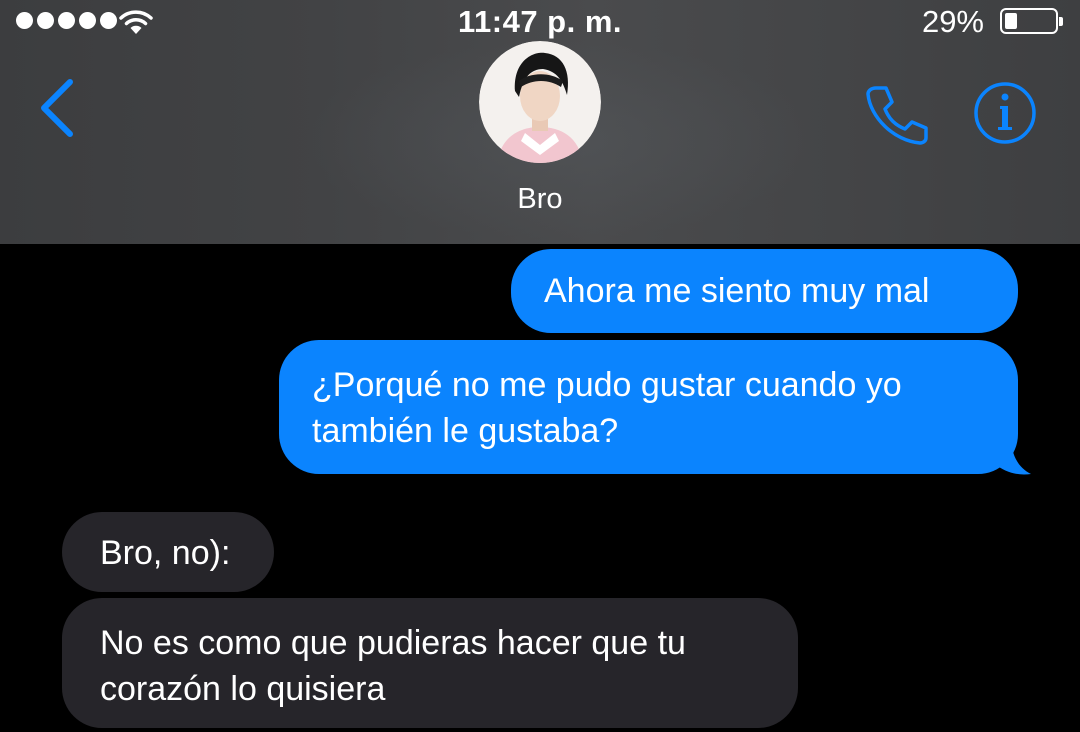  Describe the element at coordinates (1013, 455) in the screenshot. I see `bubble-tail` at that location.